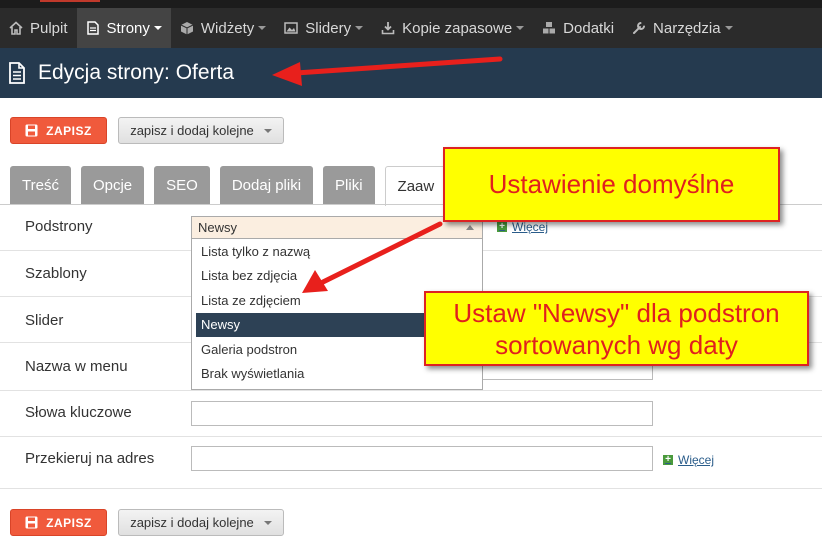 This screenshot has height=550, width=822. Describe the element at coordinates (422, 458) in the screenshot. I see `redirect-input` at that location.